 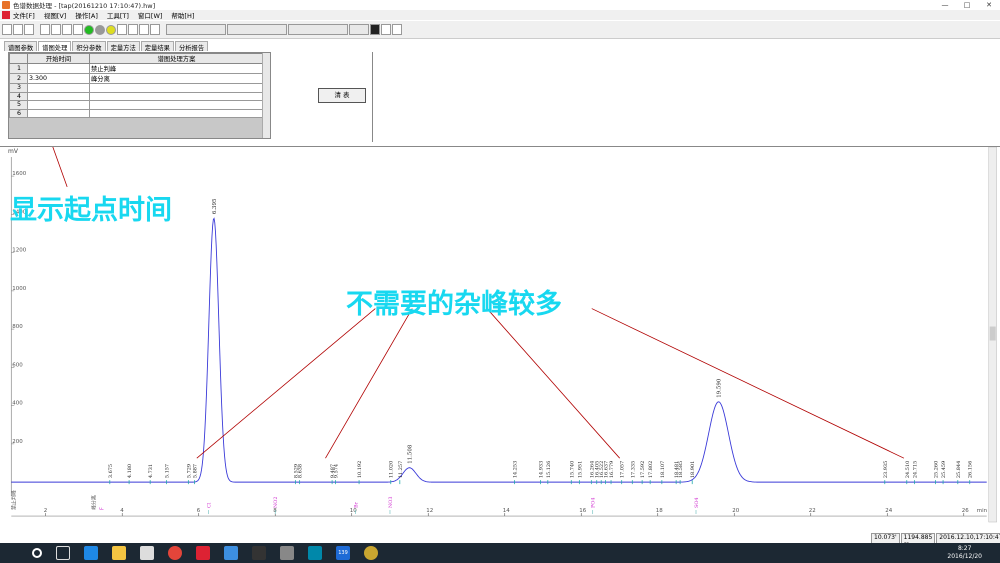 What do you see at coordinates (572, 469) in the screenshot?
I see `minor-peak-label: 15.740` at bounding box center [572, 469].